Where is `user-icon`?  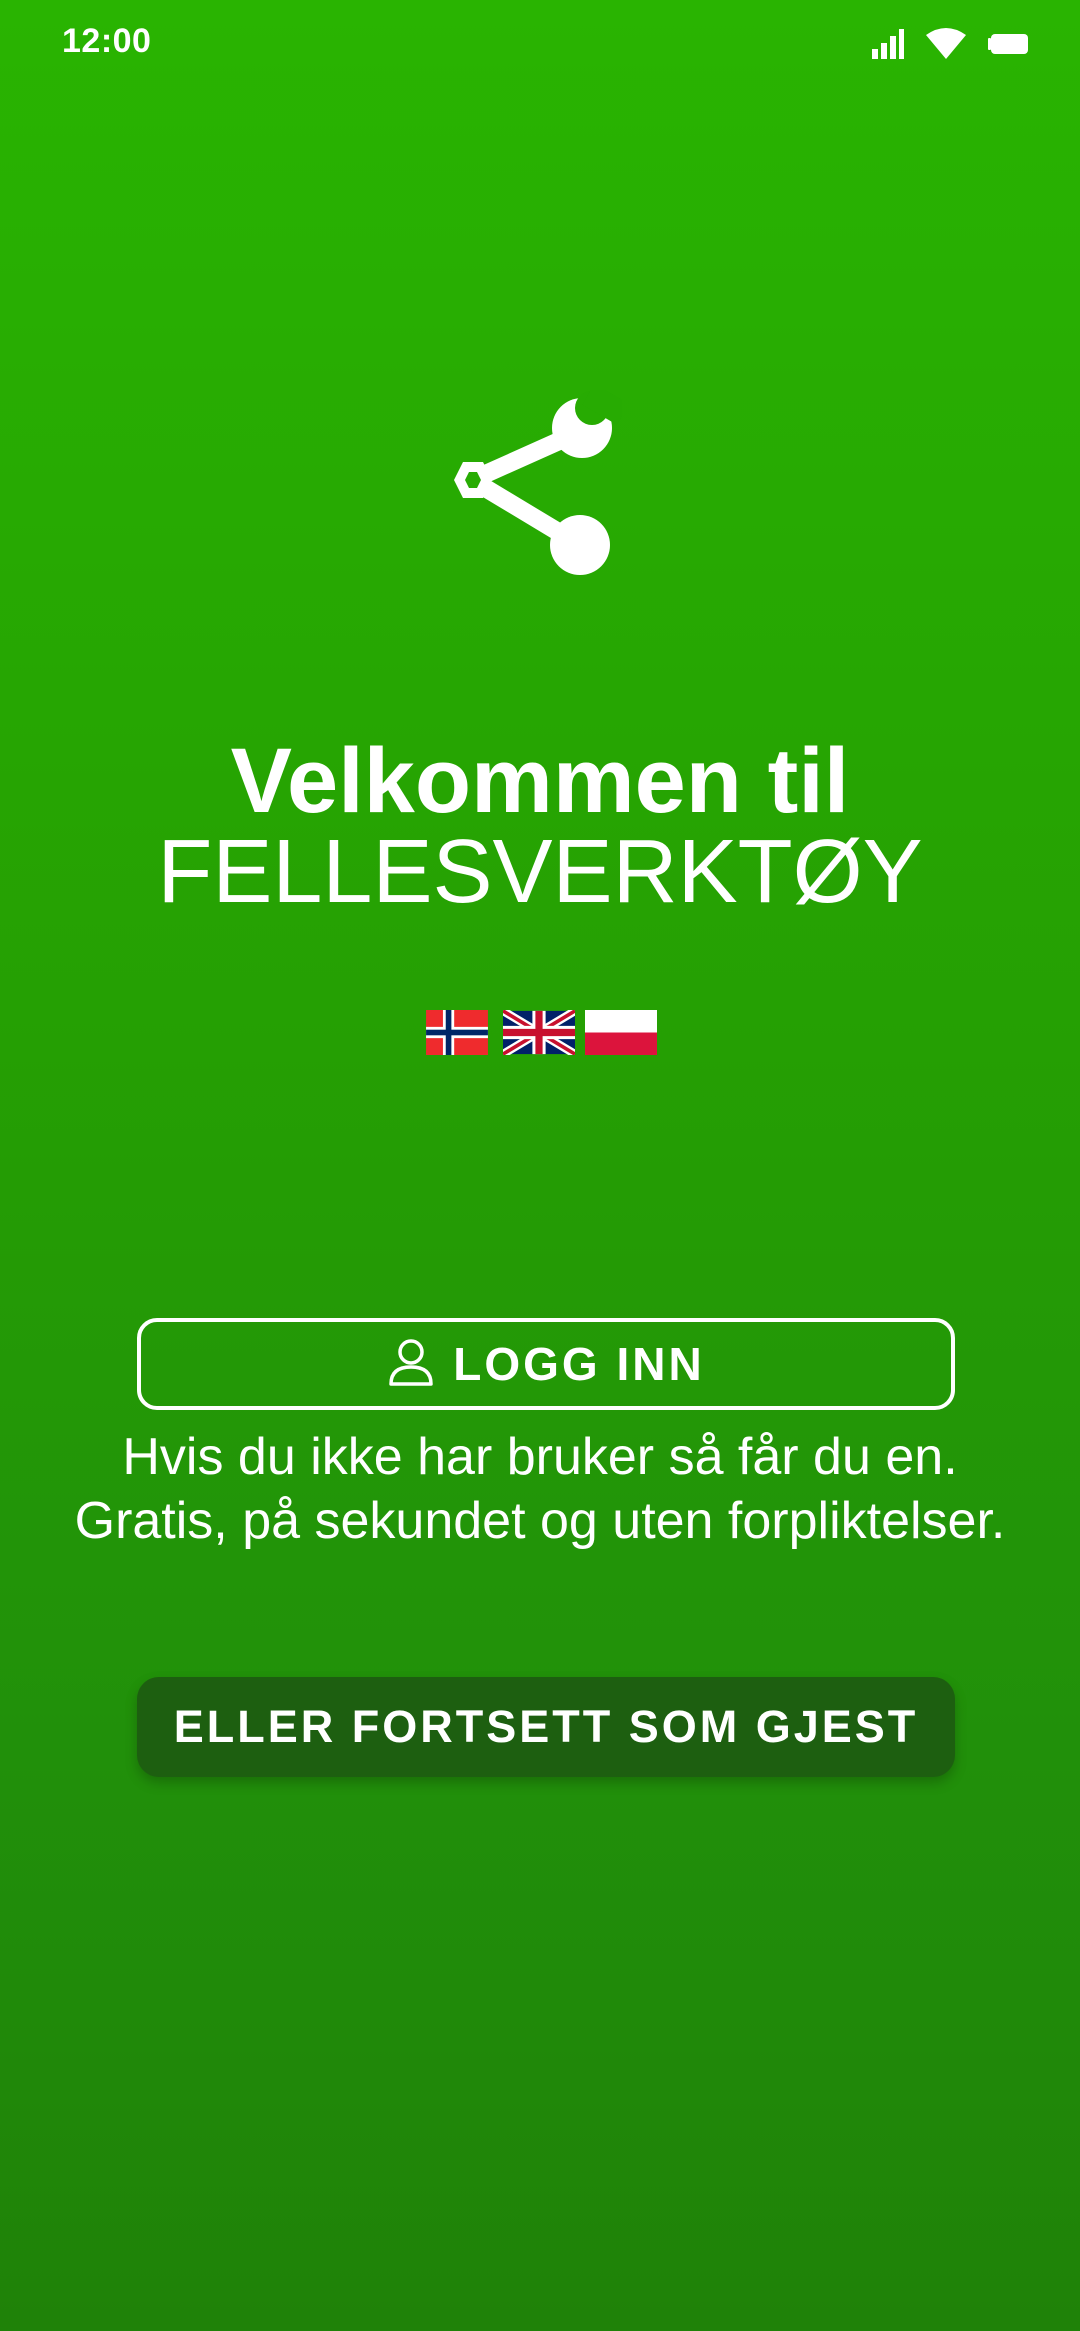
user-icon is located at coordinates (411, 1364).